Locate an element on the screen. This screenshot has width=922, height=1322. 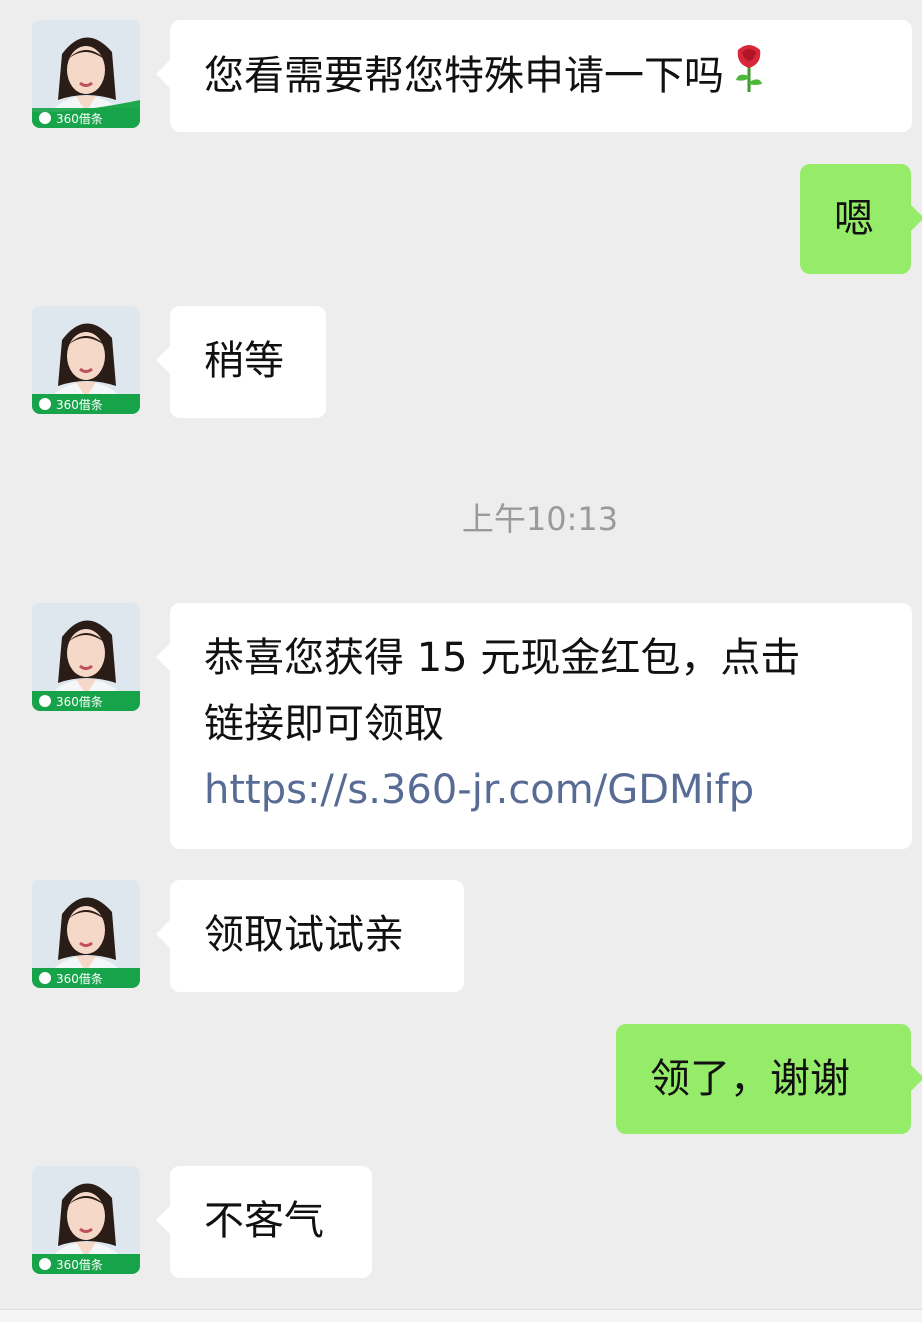
incoming-message: 稍等 is located at coordinates (241, 362).